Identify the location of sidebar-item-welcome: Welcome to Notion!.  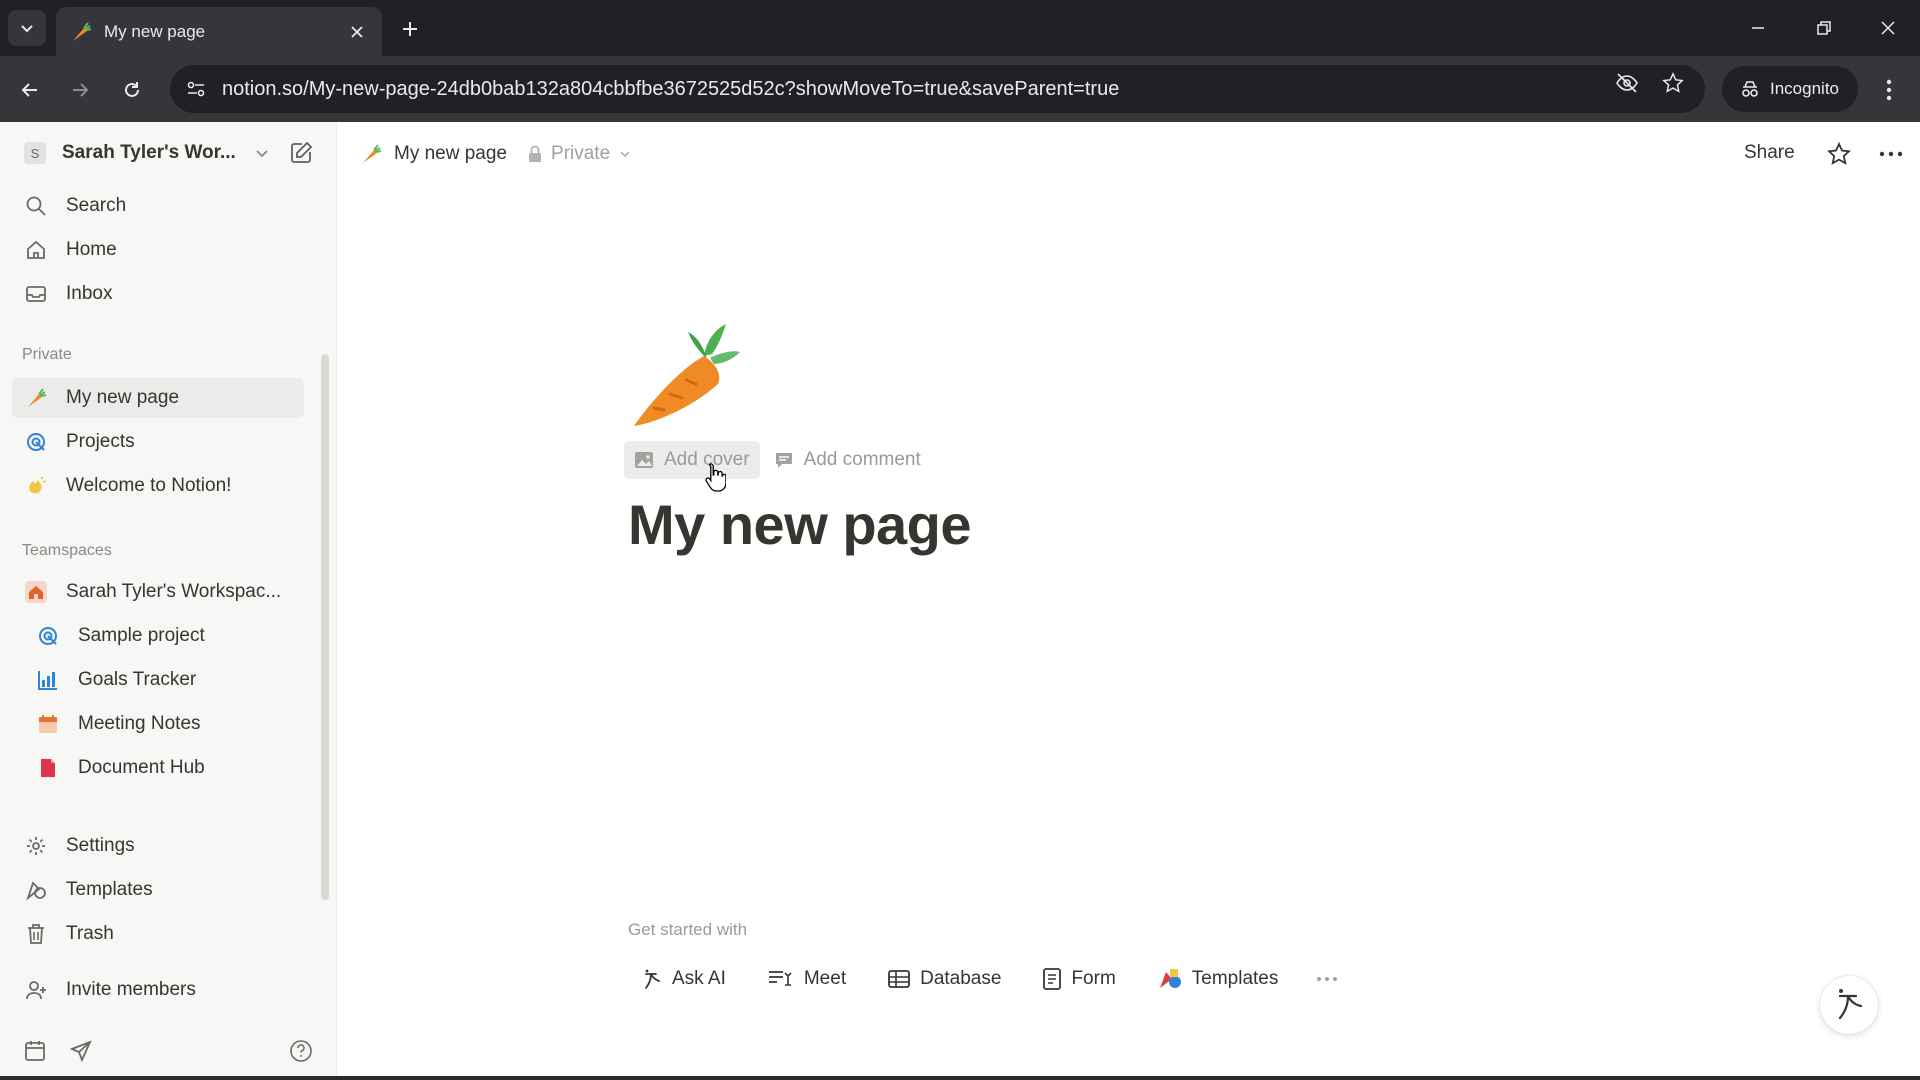
(158, 486).